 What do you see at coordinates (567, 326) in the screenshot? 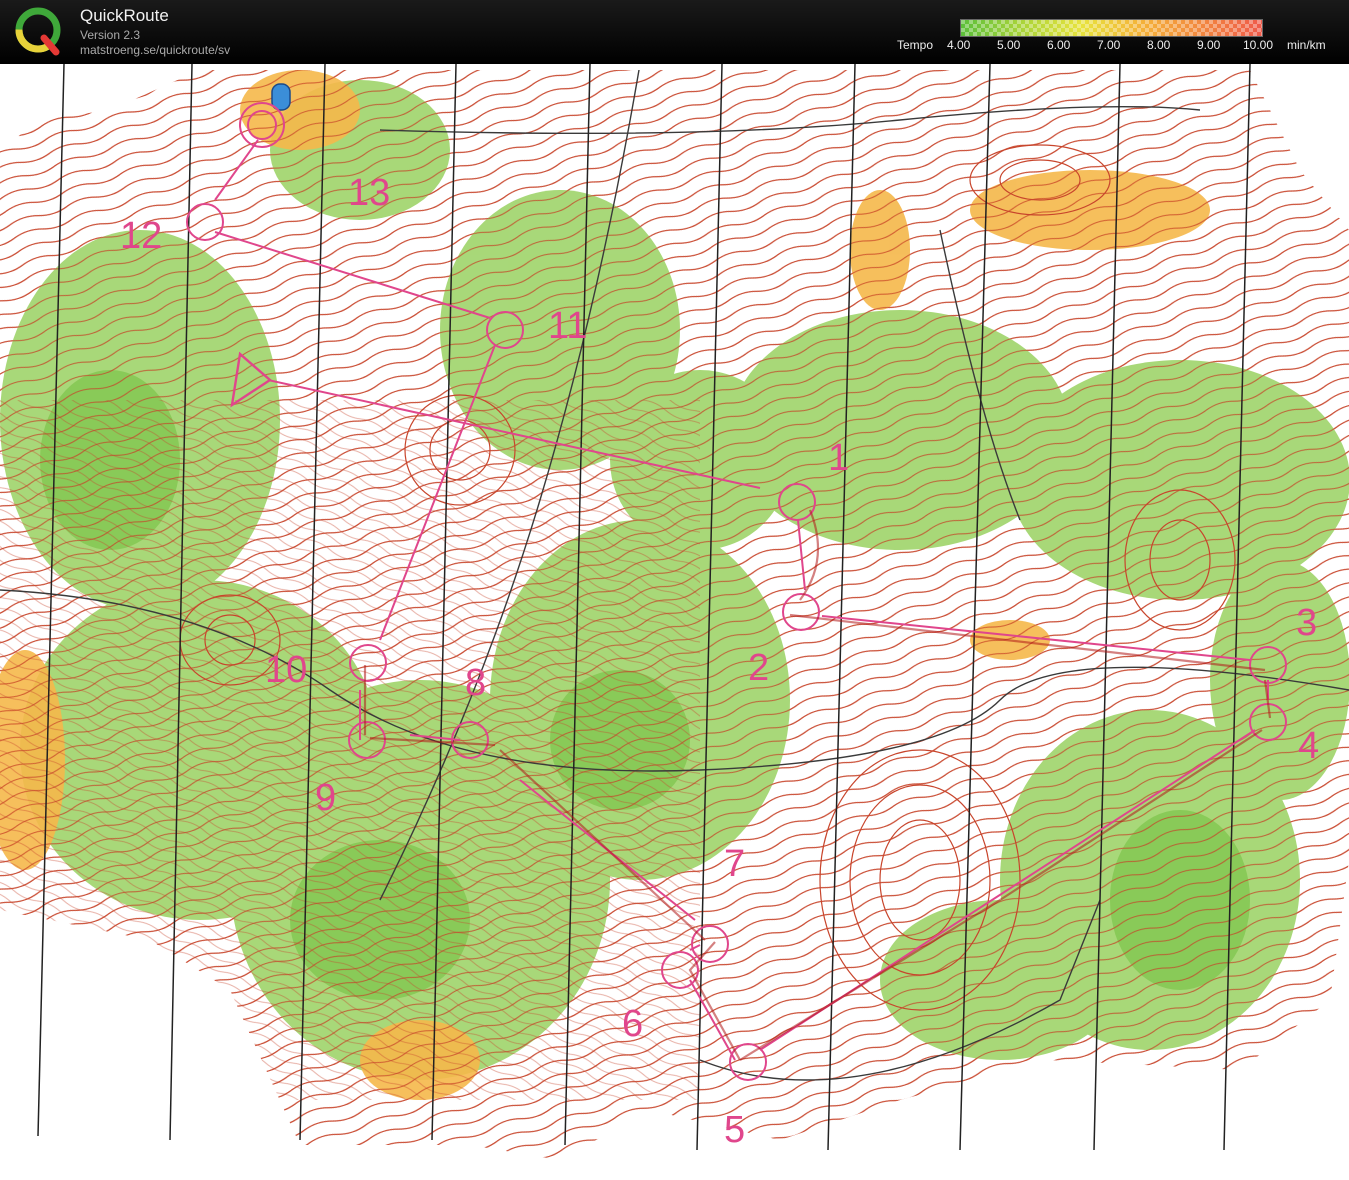
I see `control-number-11: 11` at bounding box center [567, 326].